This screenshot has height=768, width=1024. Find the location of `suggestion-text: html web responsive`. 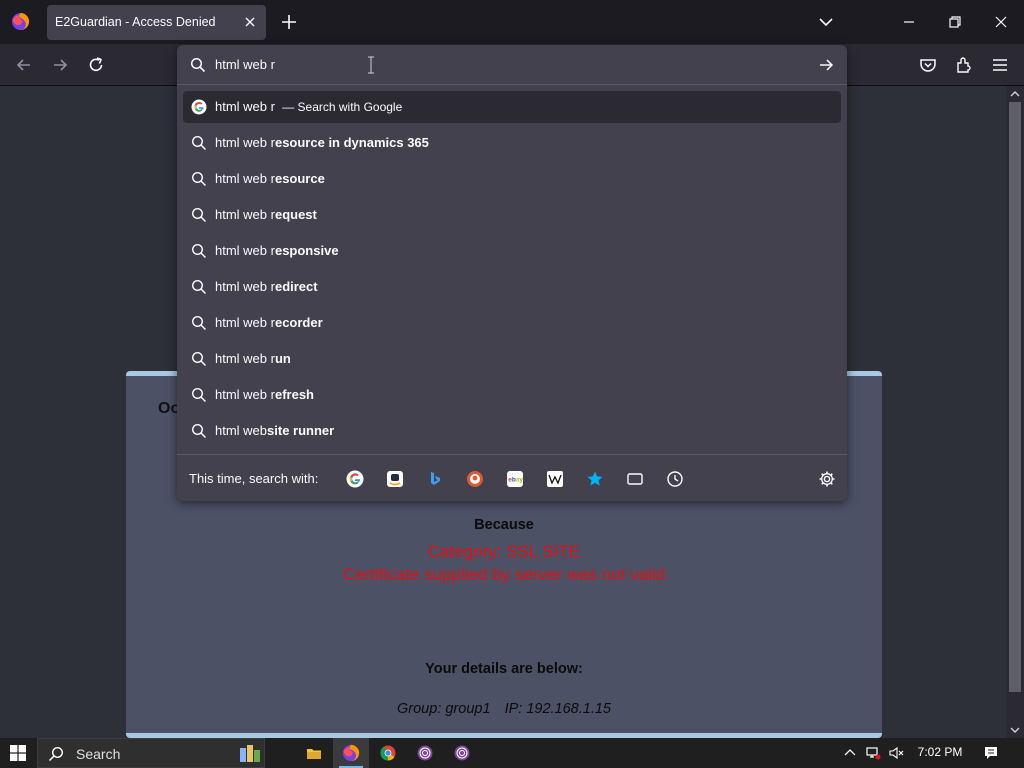

suggestion-text: html web responsive is located at coordinates (277, 250).